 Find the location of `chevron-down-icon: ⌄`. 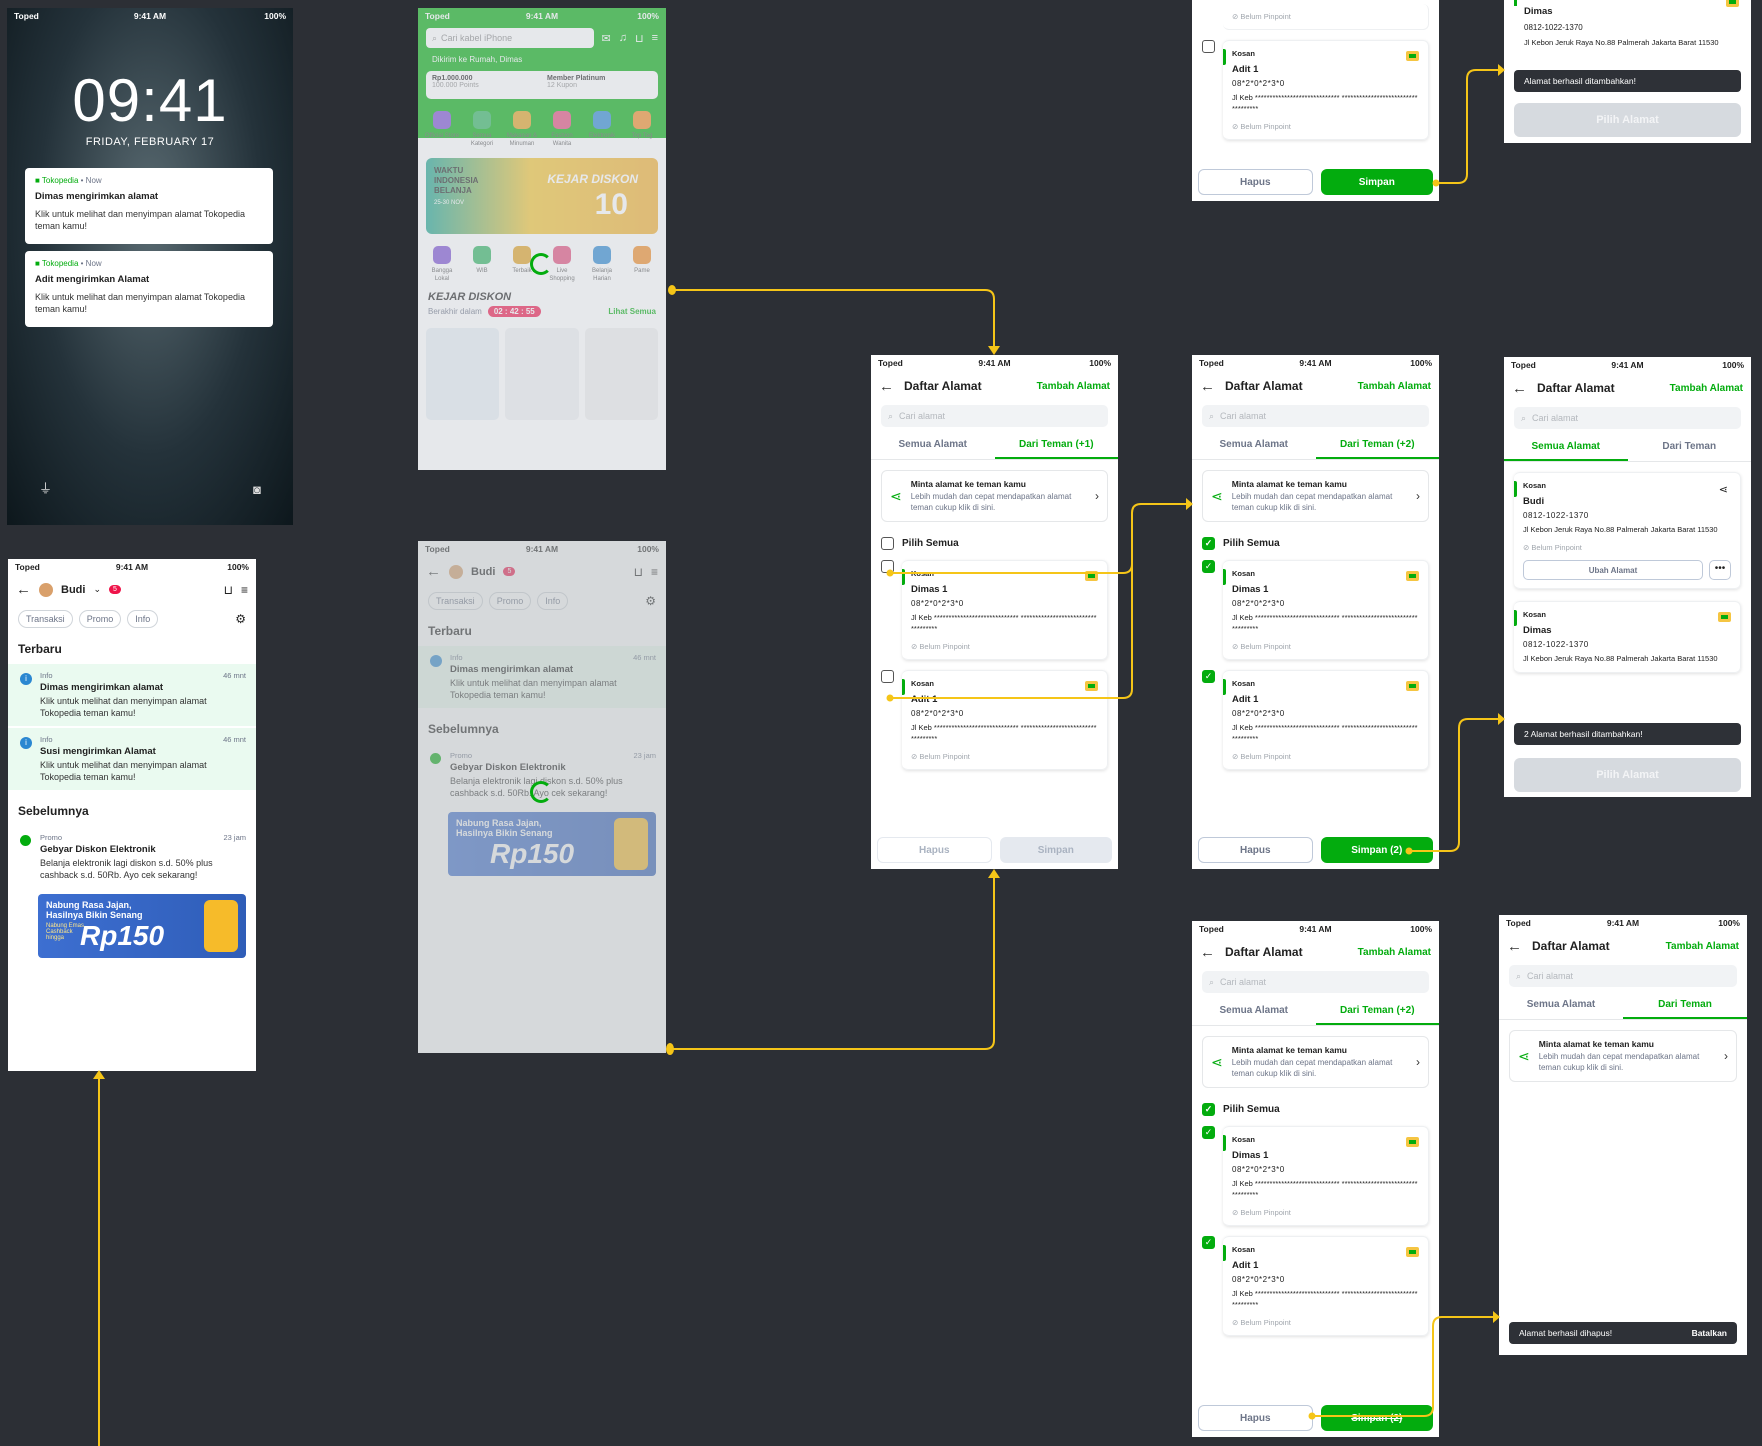

chevron-down-icon: ⌄ is located at coordinates (97, 589).